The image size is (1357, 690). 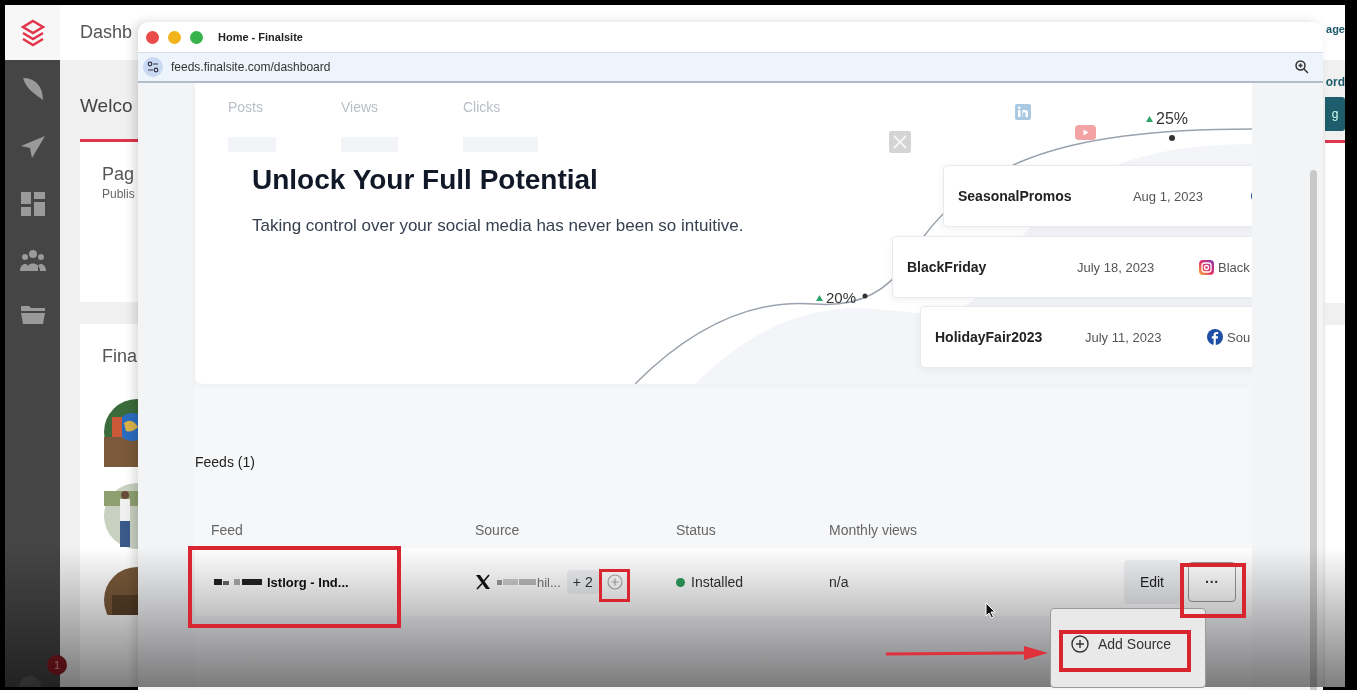 I want to click on card-title: Pag, so click(x=119, y=174).